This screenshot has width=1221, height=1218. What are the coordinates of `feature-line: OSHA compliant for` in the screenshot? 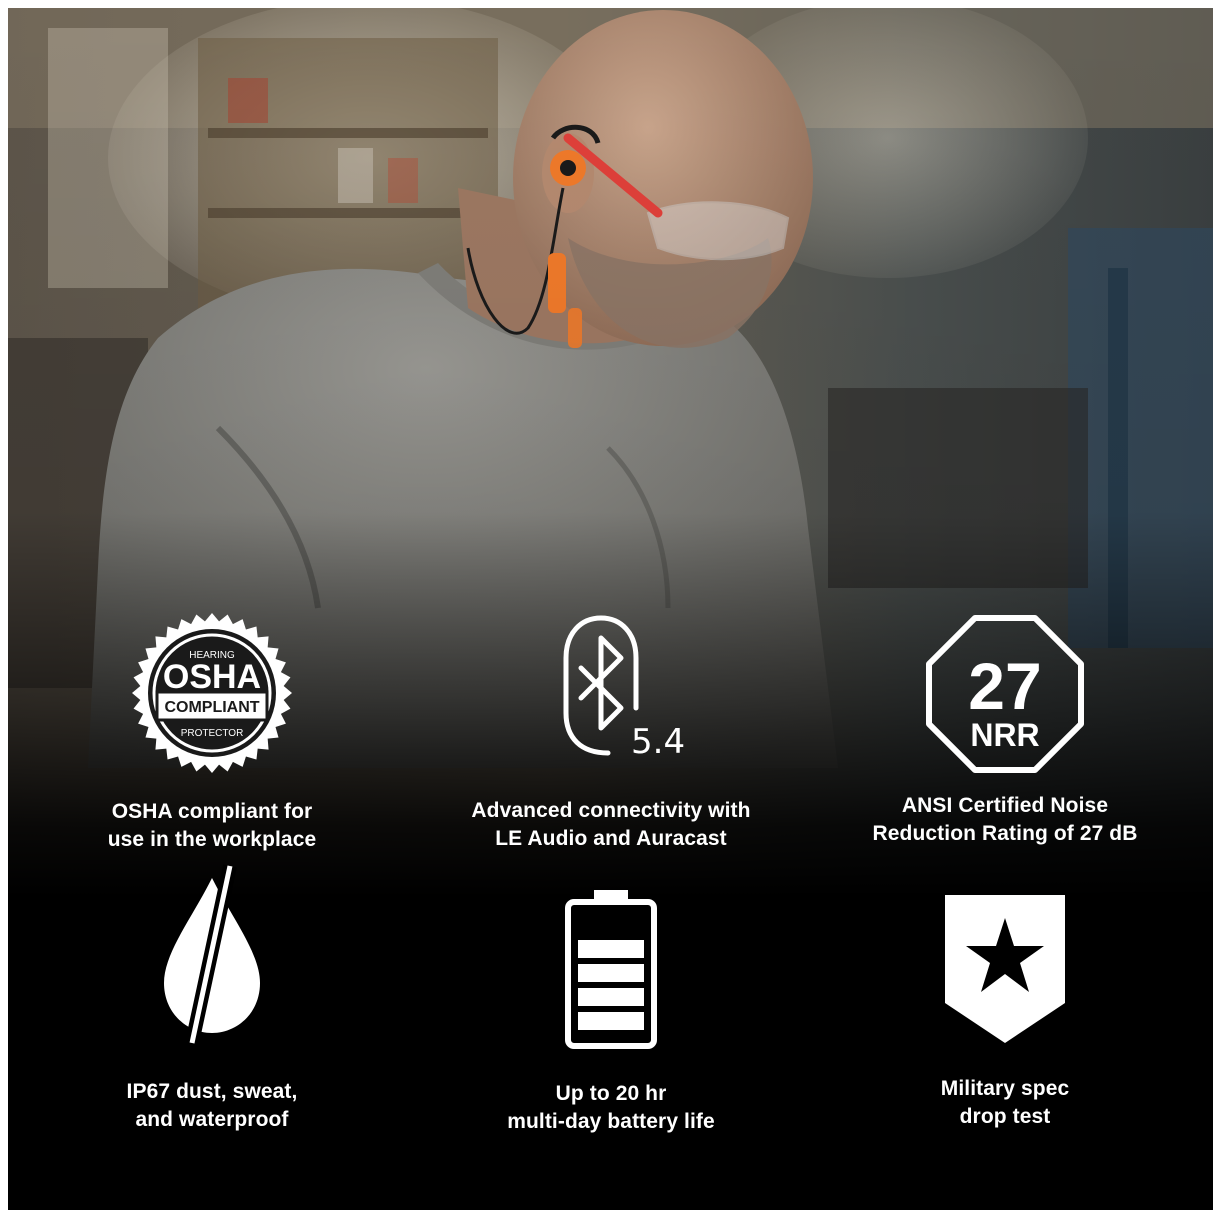 It's located at (212, 811).